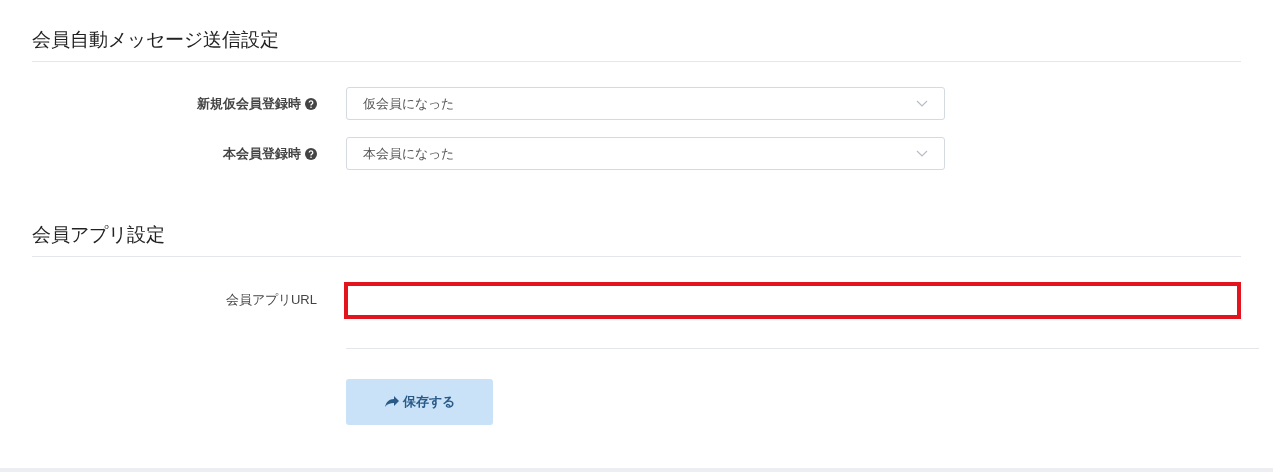  What do you see at coordinates (156, 40) in the screenshot?
I see `section-title: 会員自動メッセージ送信設定` at bounding box center [156, 40].